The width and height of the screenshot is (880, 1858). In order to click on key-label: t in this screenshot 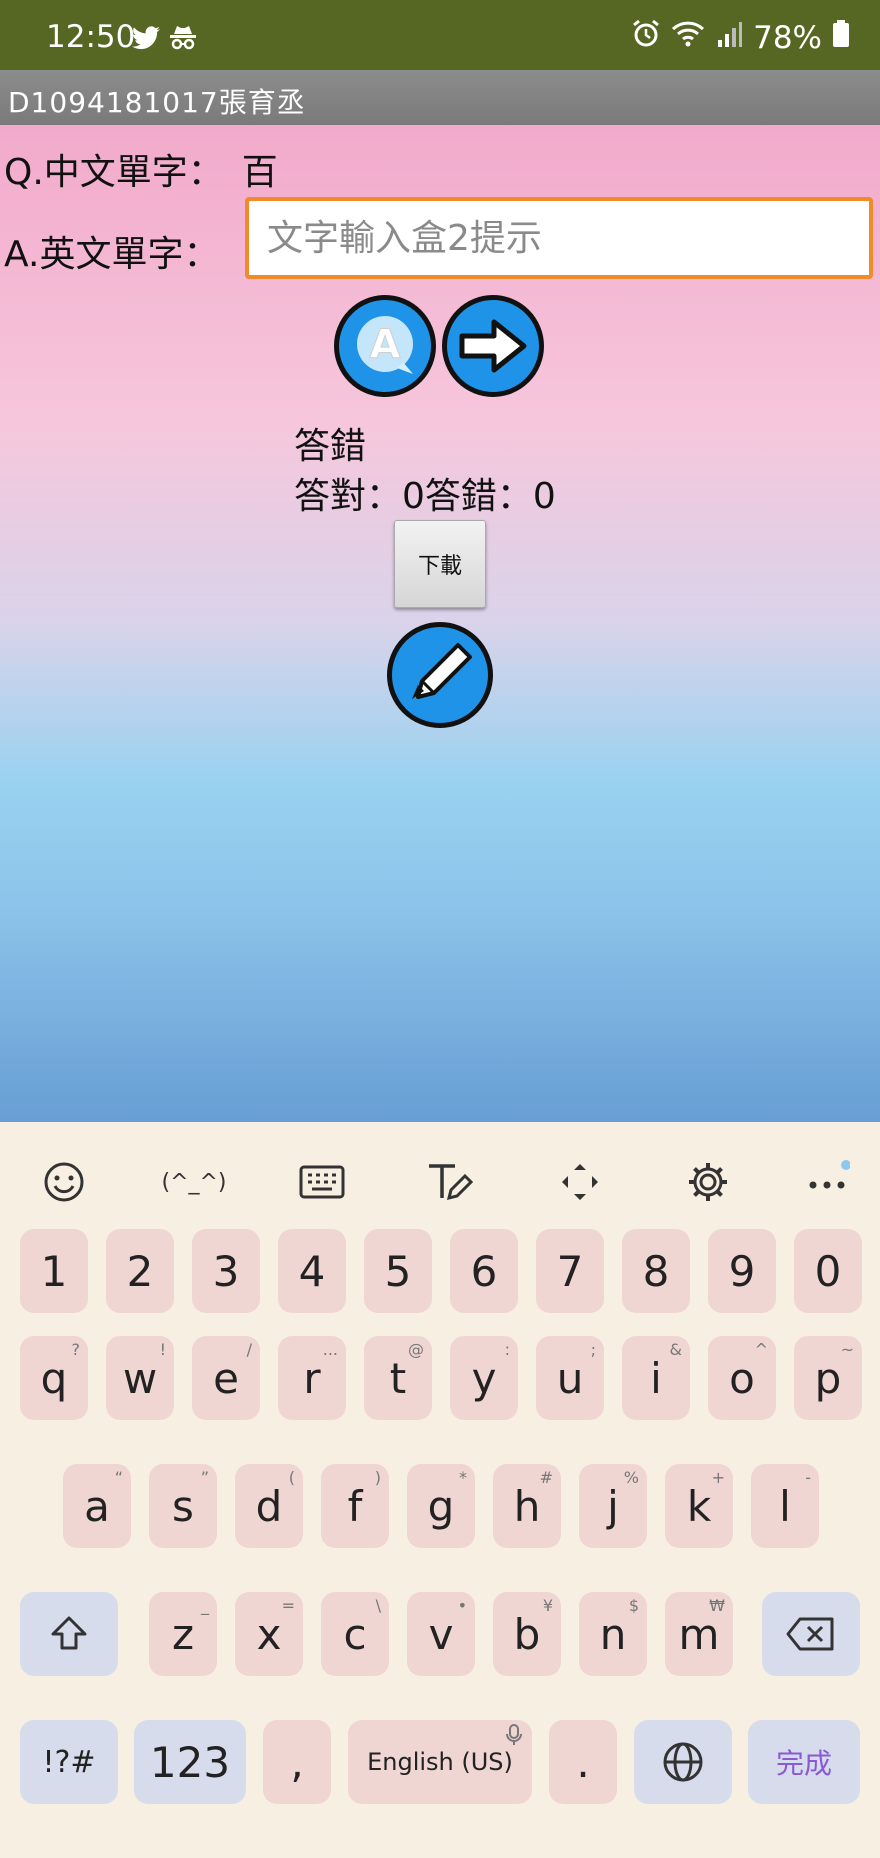, I will do `click(398, 1378)`.